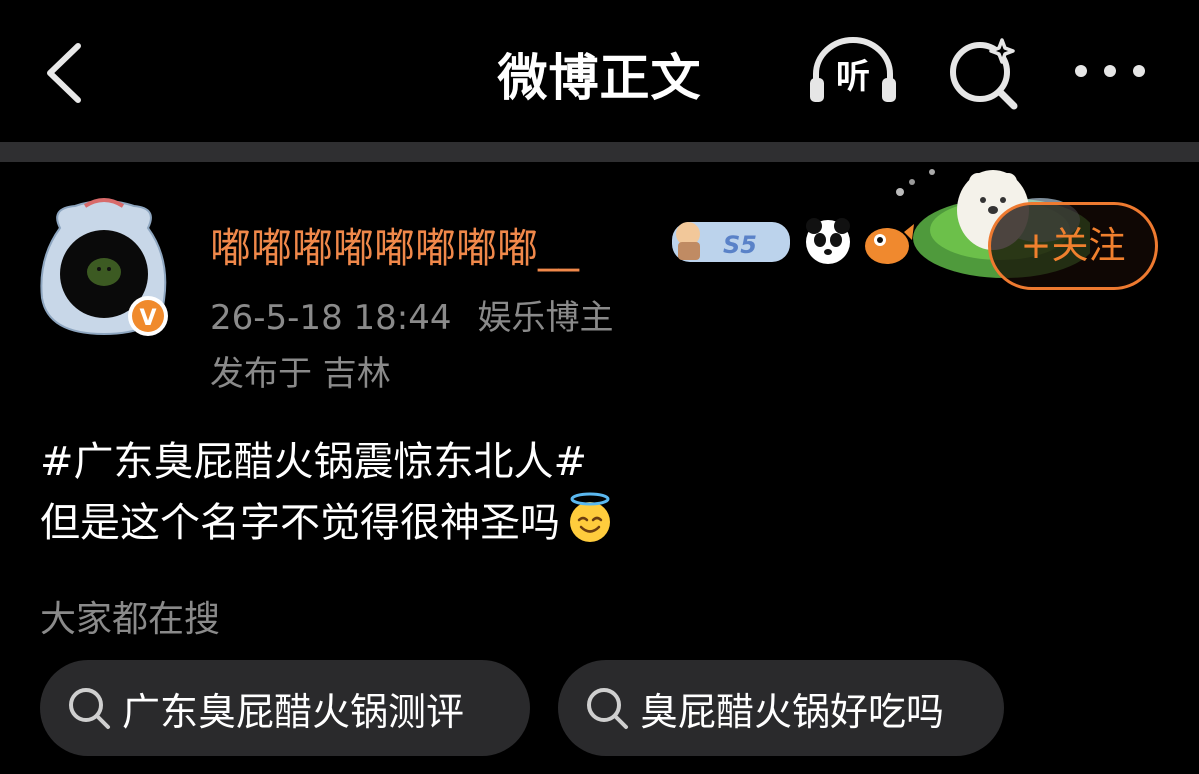 The width and height of the screenshot is (1199, 774). I want to click on post-text-line: 但是这个名字不觉得很神圣吗, so click(600, 522).